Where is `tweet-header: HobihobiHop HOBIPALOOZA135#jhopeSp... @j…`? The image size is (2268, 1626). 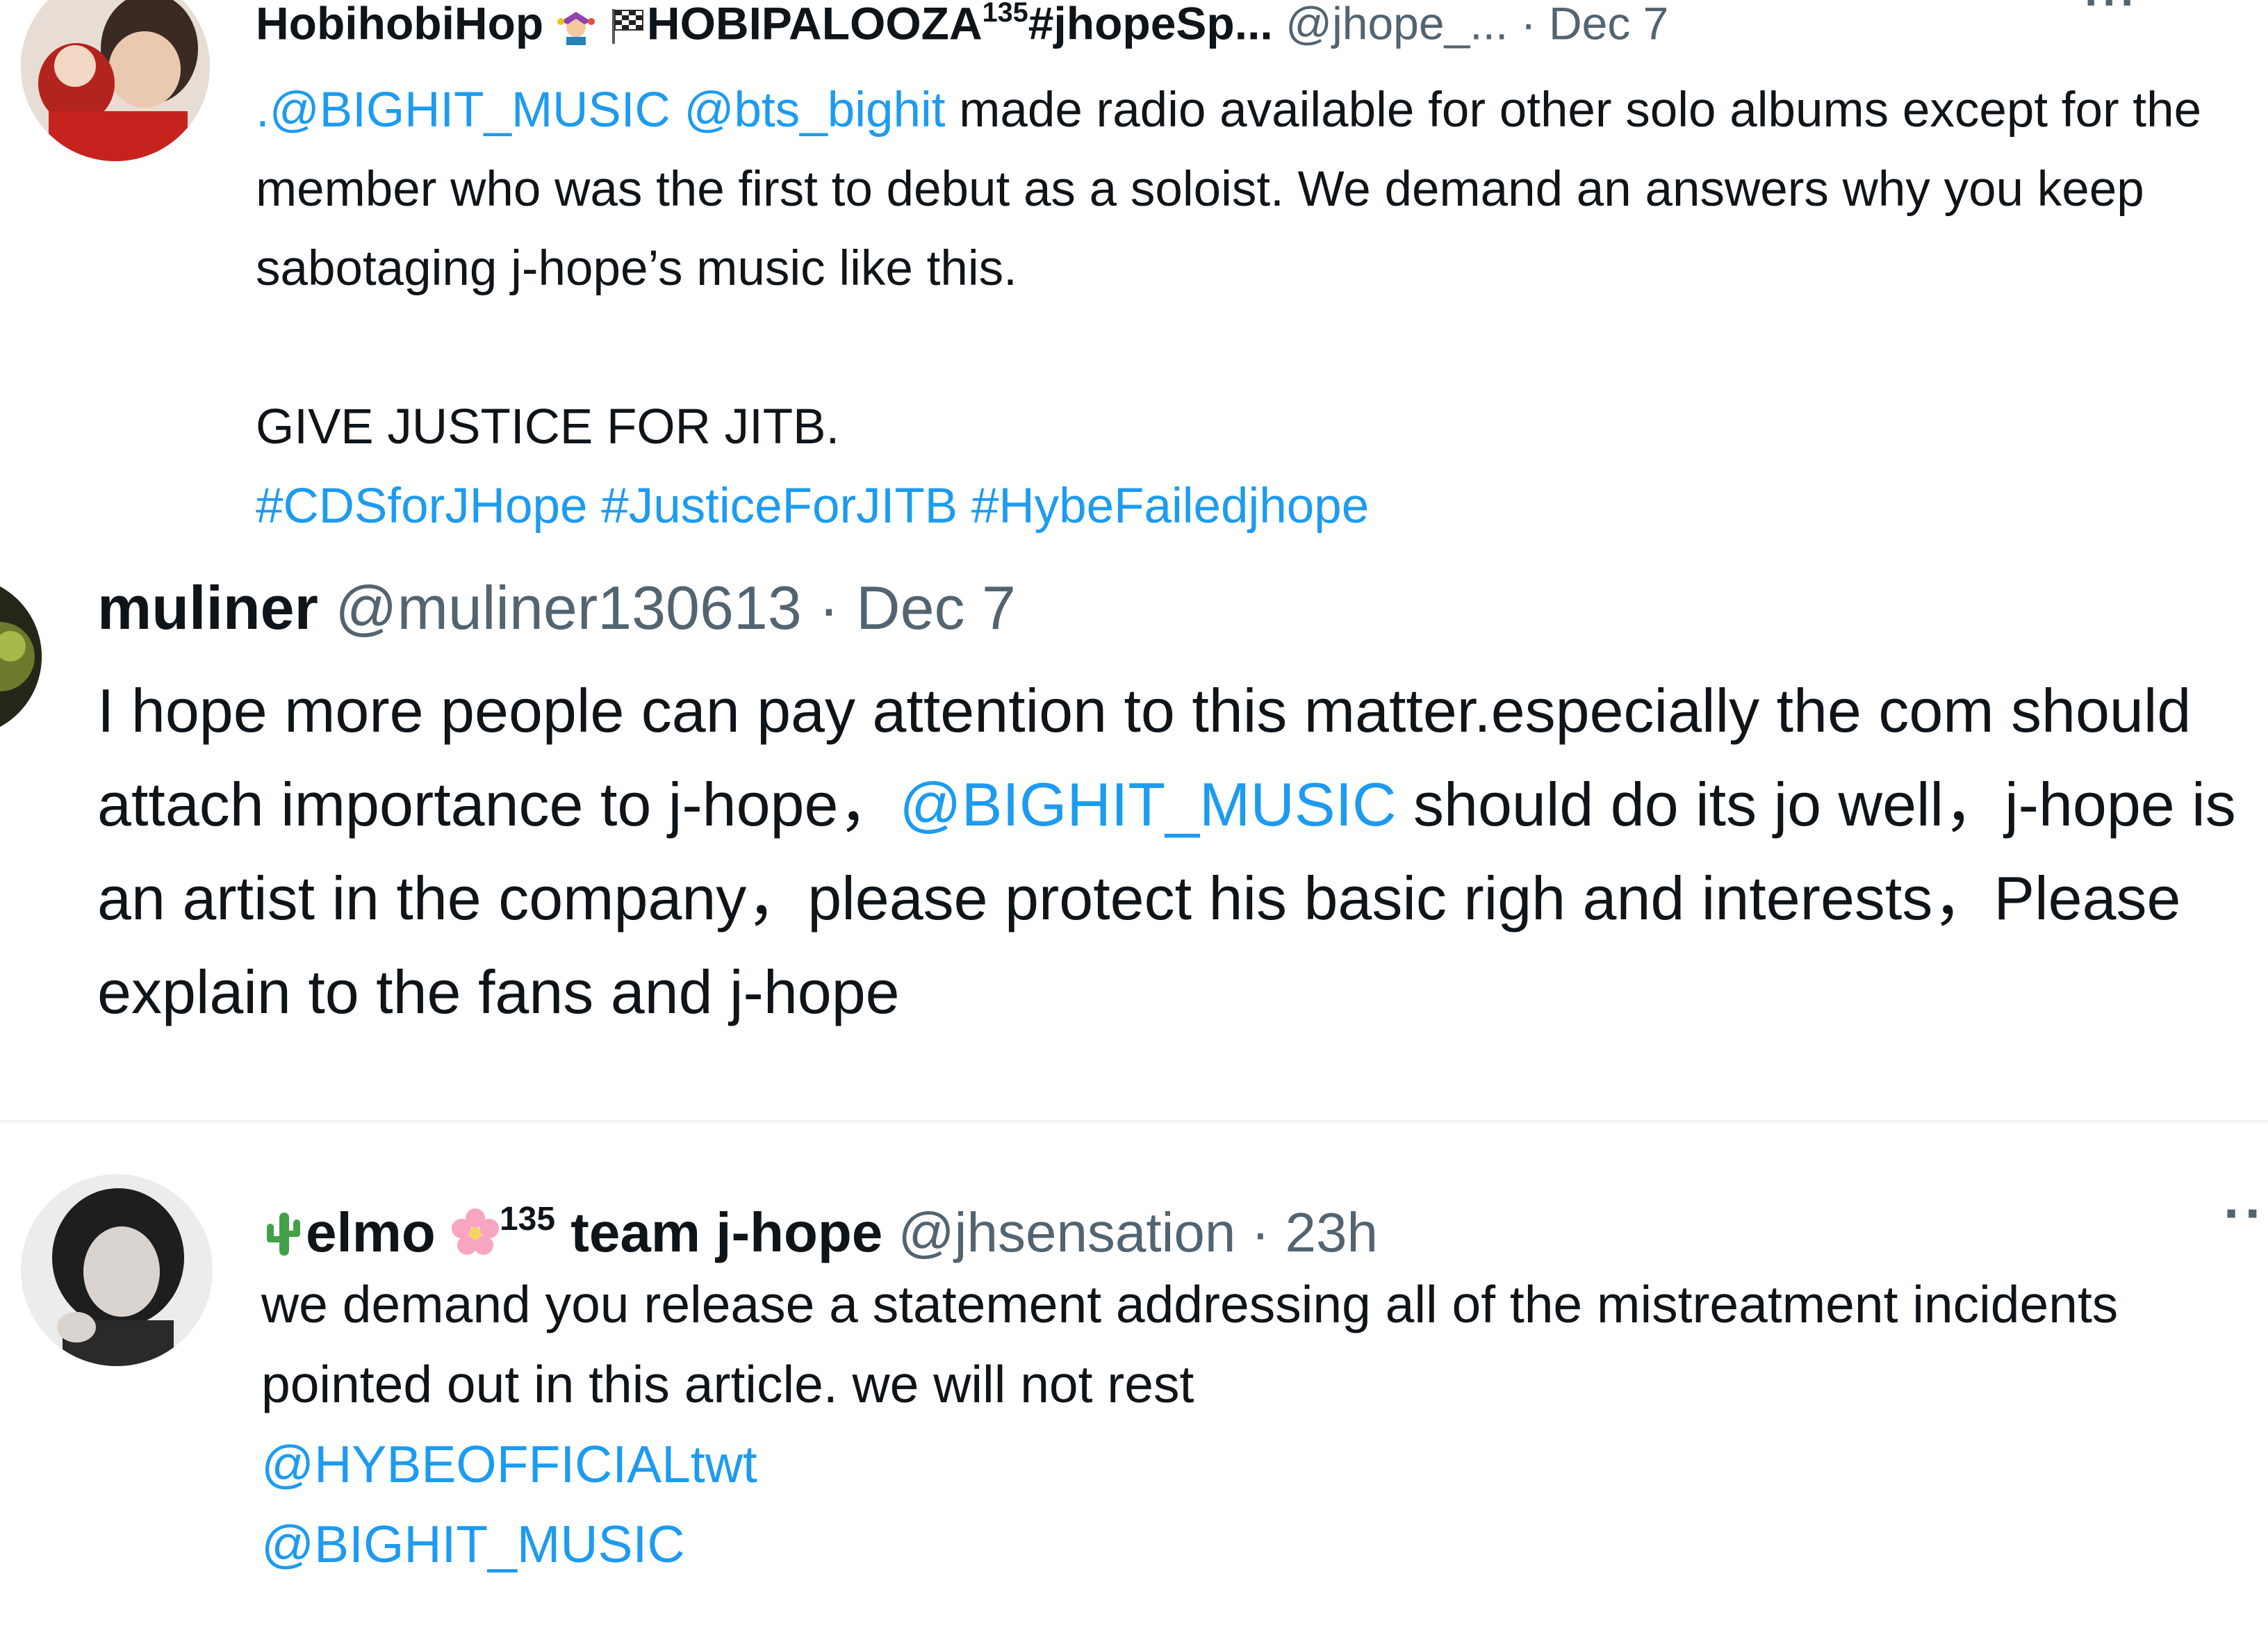
tweet-header: HobihobiHop HOBIPALOOZA135#jhopeSp... @j… is located at coordinates (1249, 24).